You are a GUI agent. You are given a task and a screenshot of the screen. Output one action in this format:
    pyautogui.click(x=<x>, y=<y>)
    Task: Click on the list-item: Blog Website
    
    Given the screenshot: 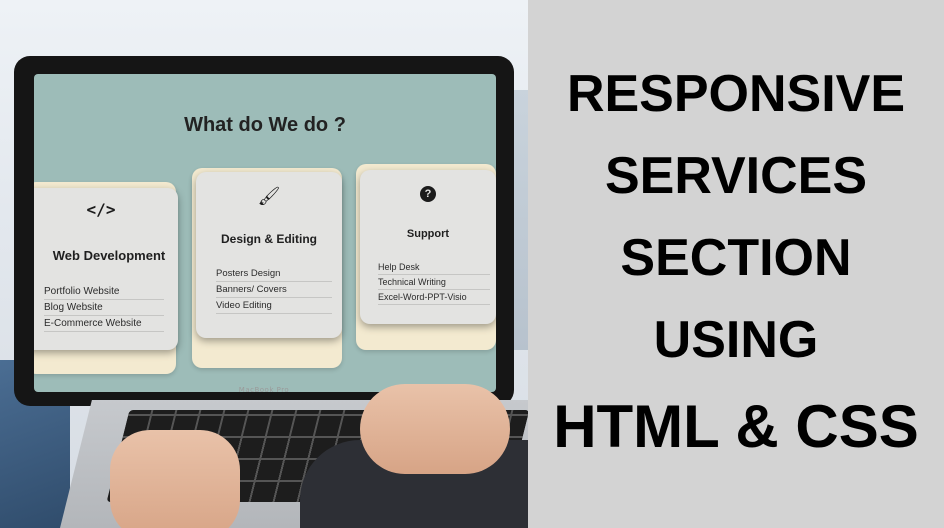 What is the action you would take?
    pyautogui.click(x=104, y=308)
    